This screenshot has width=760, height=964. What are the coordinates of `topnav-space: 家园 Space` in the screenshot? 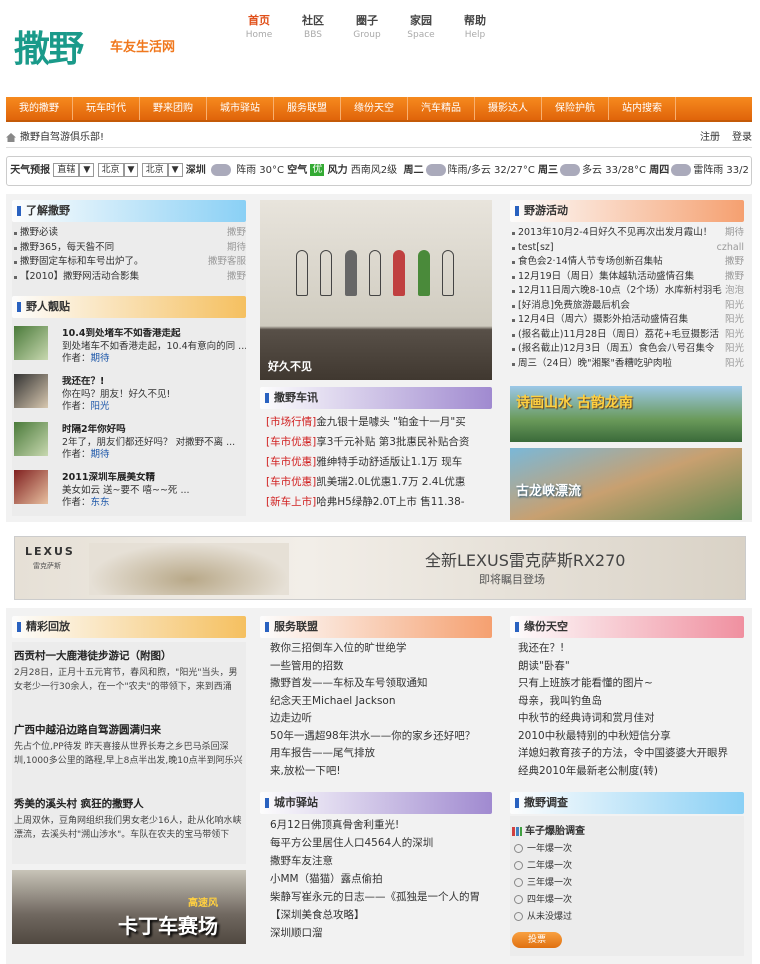 It's located at (421, 28).